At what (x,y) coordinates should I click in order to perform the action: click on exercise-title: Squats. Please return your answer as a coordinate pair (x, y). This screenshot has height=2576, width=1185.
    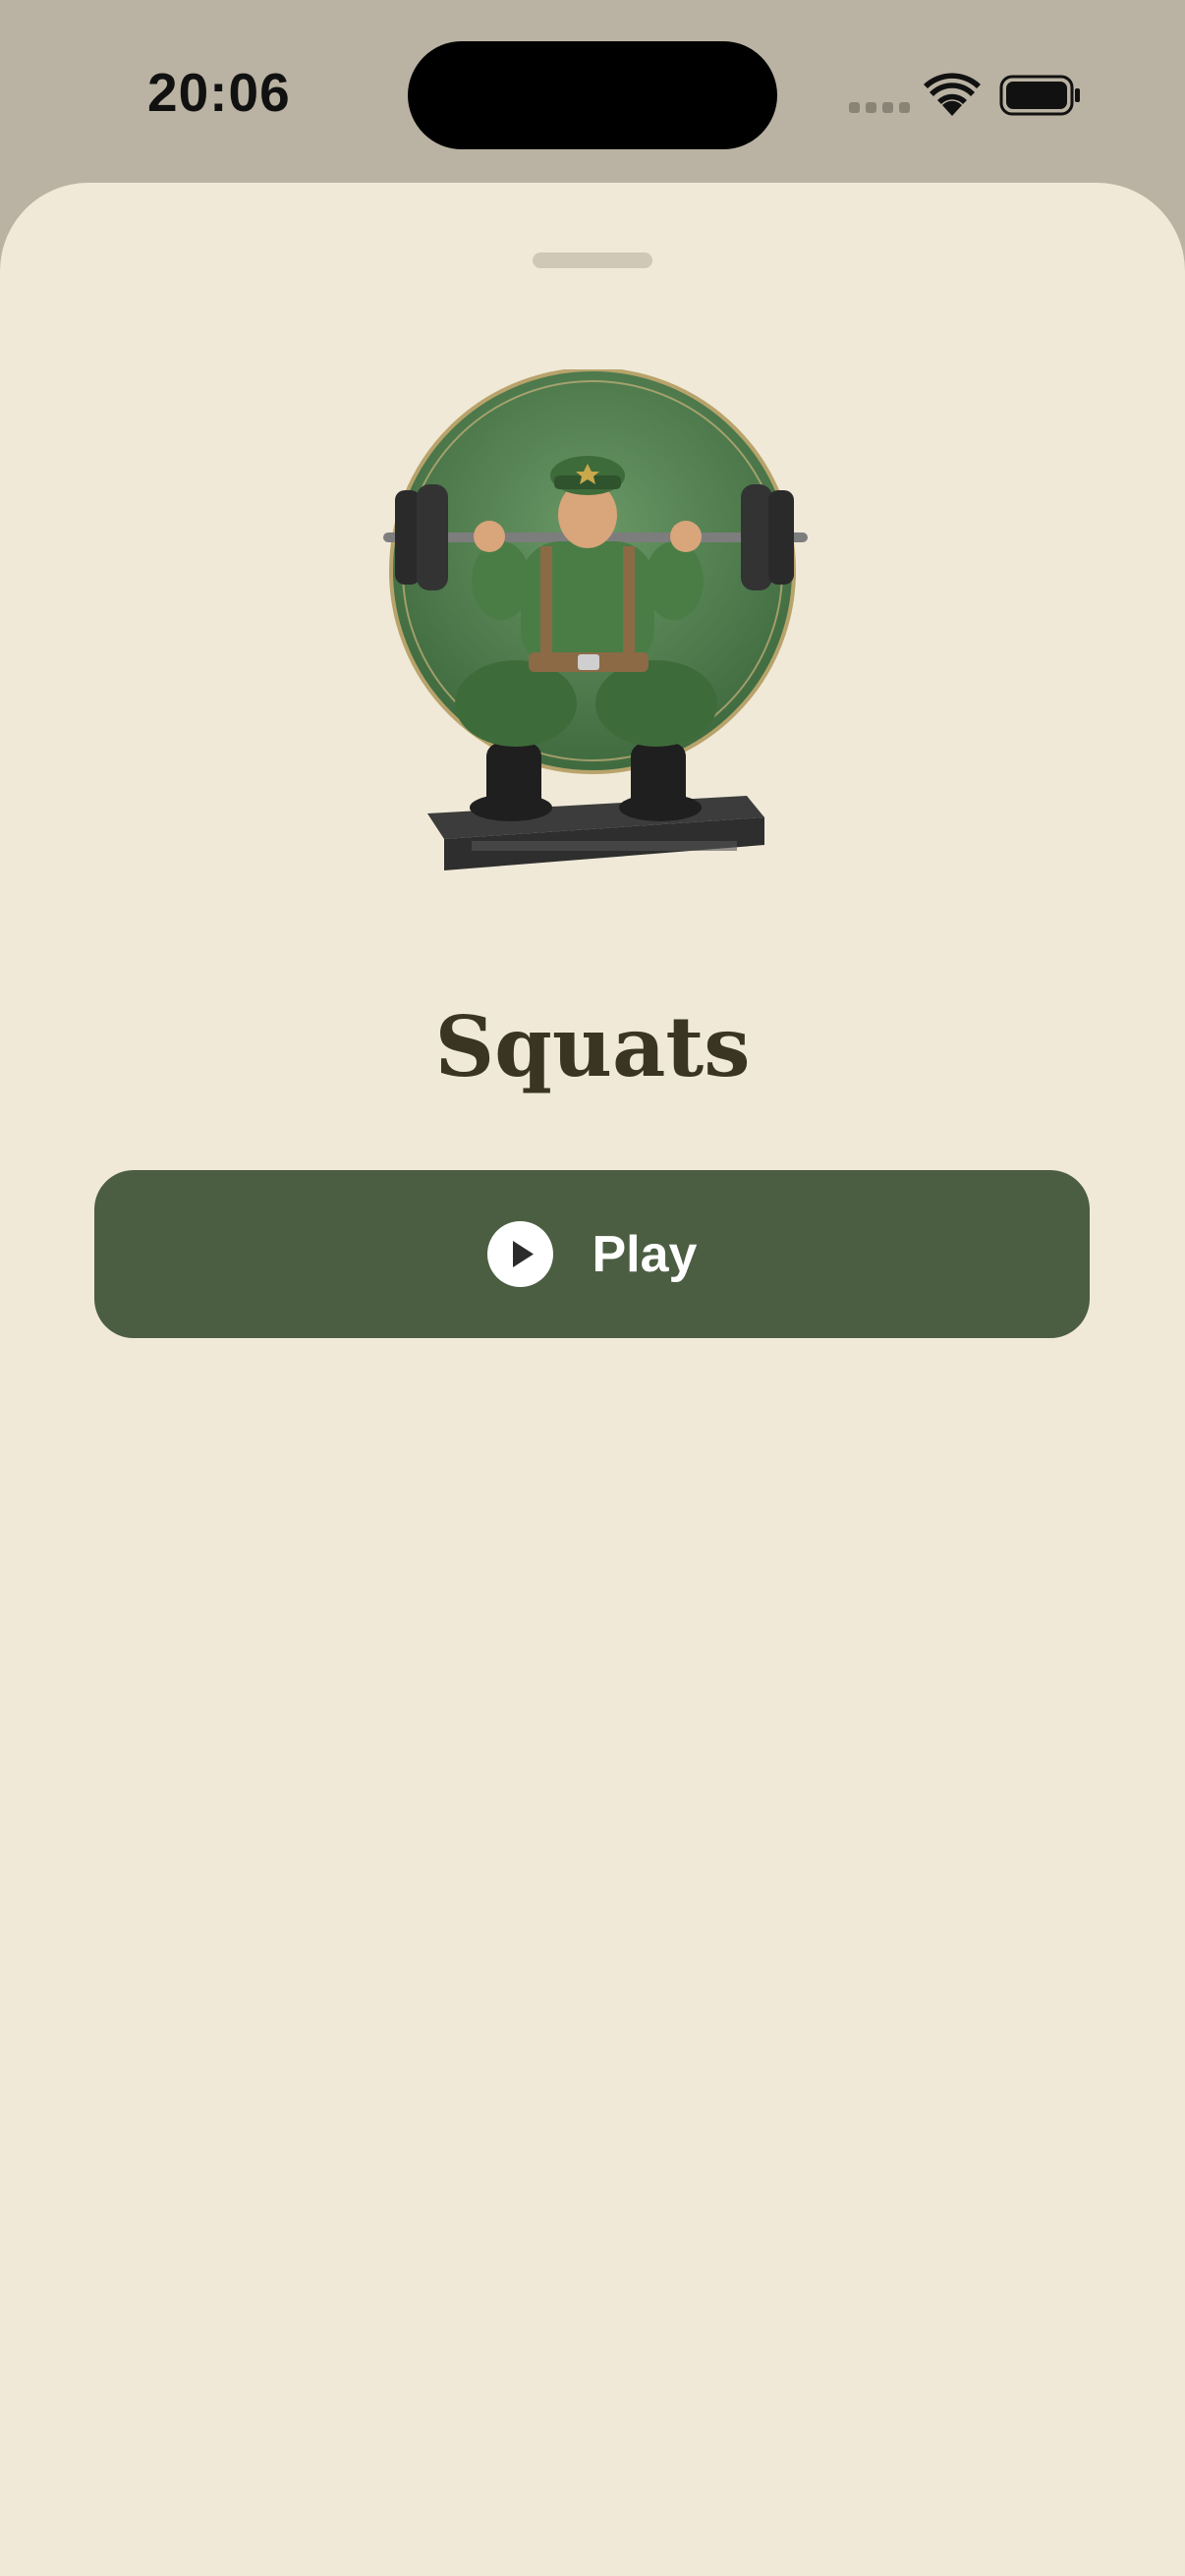
    Looking at the image, I should click on (592, 1046).